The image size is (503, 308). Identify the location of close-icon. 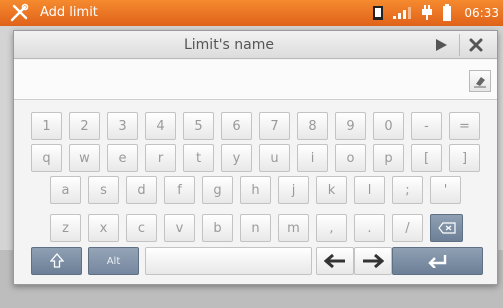
(476, 45).